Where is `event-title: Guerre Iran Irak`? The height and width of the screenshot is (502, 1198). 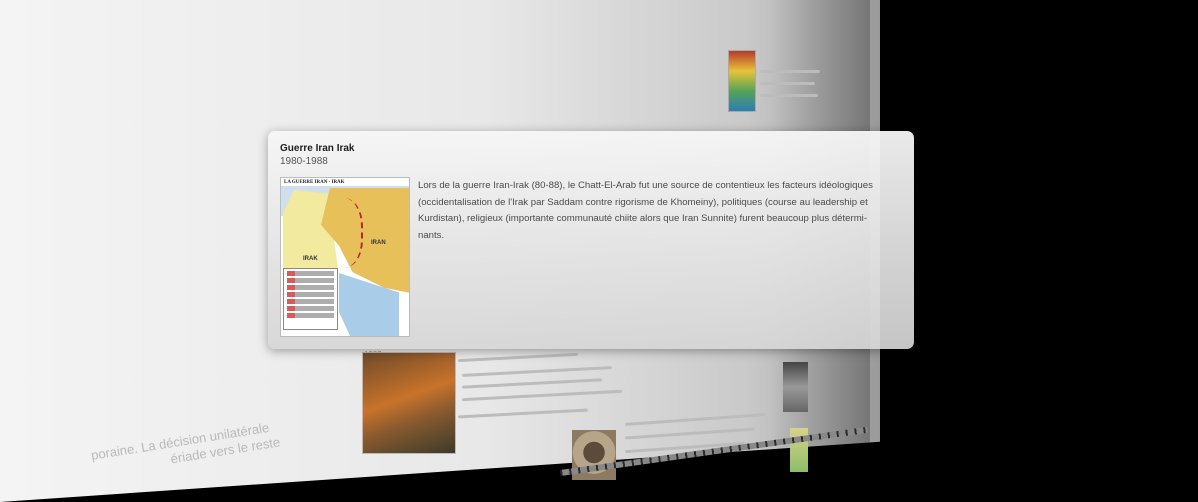
event-title: Guerre Iran Irak is located at coordinates (317, 148).